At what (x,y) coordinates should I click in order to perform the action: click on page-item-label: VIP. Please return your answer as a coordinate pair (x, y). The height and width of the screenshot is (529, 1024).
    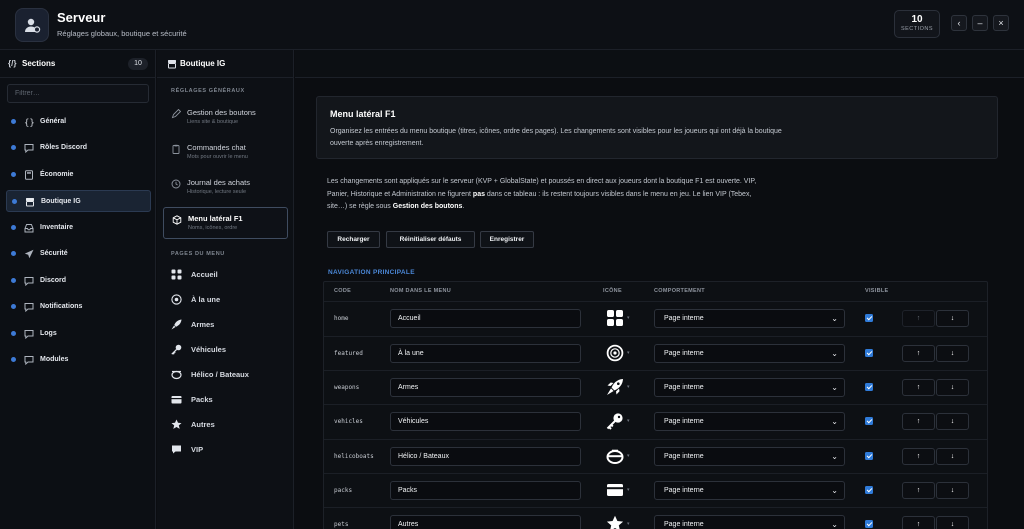
    Looking at the image, I should click on (197, 449).